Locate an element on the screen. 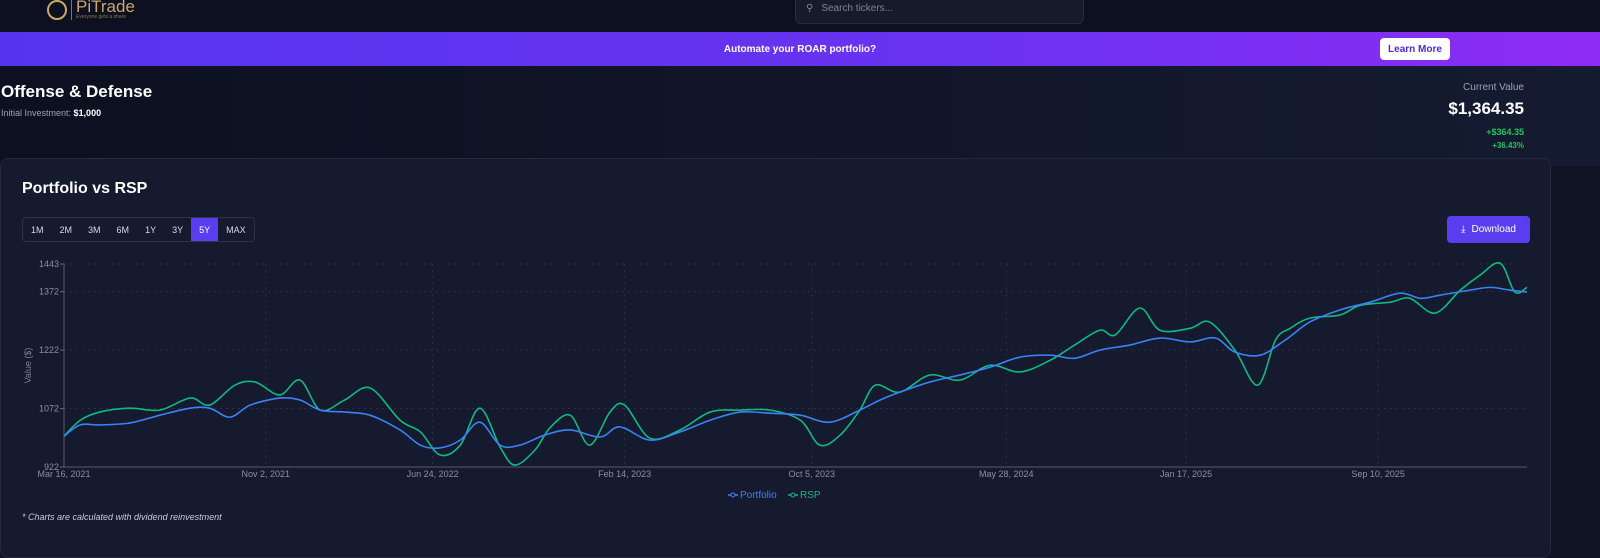 The width and height of the screenshot is (1600, 558). logo-divider is located at coordinates (71, 10).